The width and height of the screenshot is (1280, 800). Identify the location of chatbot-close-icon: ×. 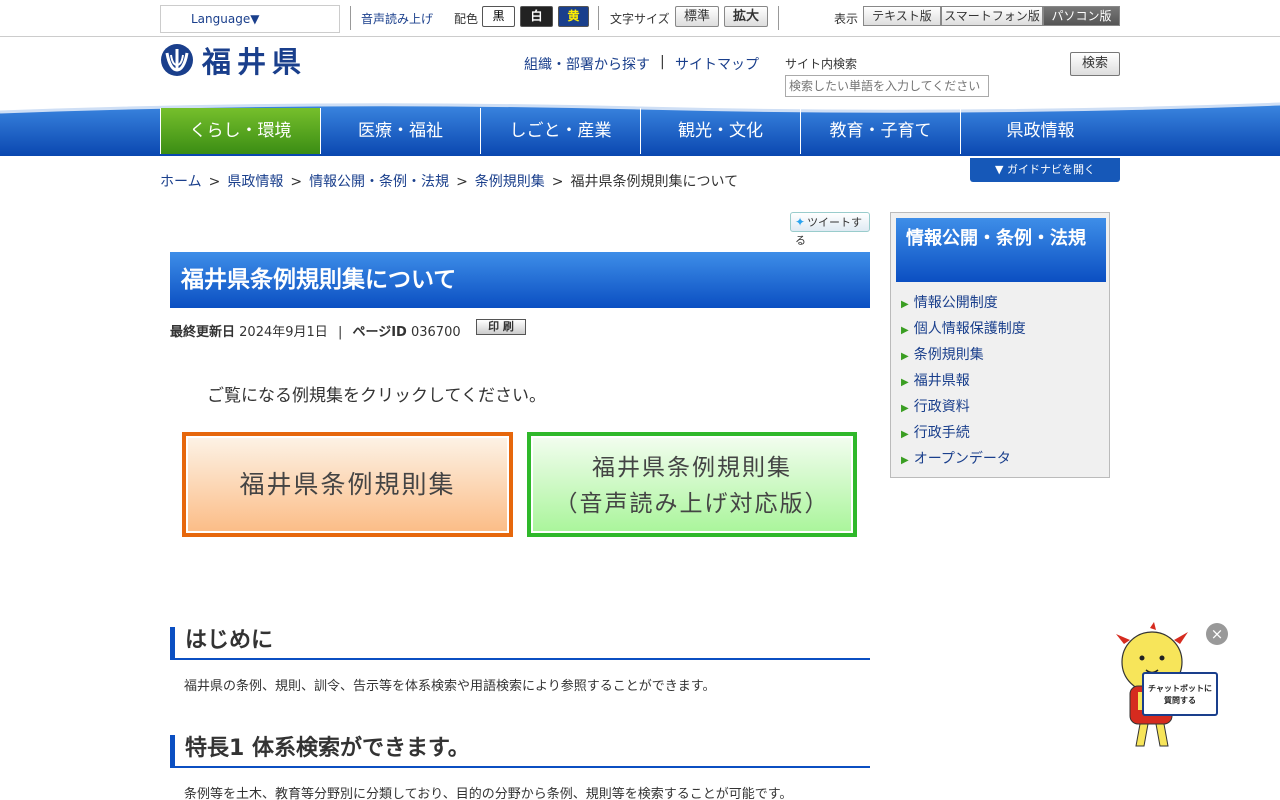
(1217, 634).